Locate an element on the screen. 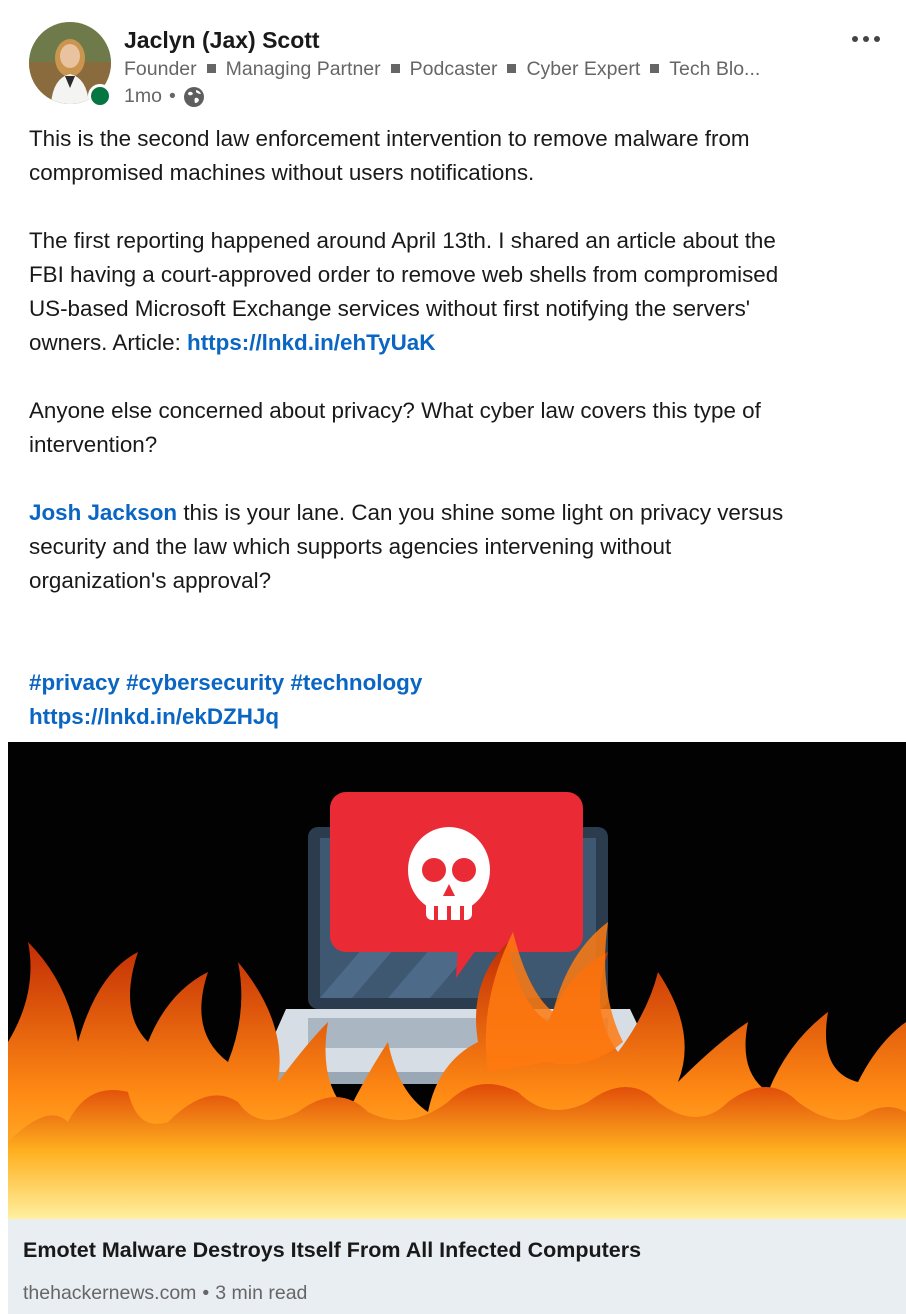  post-time: 1mo is located at coordinates (143, 96).